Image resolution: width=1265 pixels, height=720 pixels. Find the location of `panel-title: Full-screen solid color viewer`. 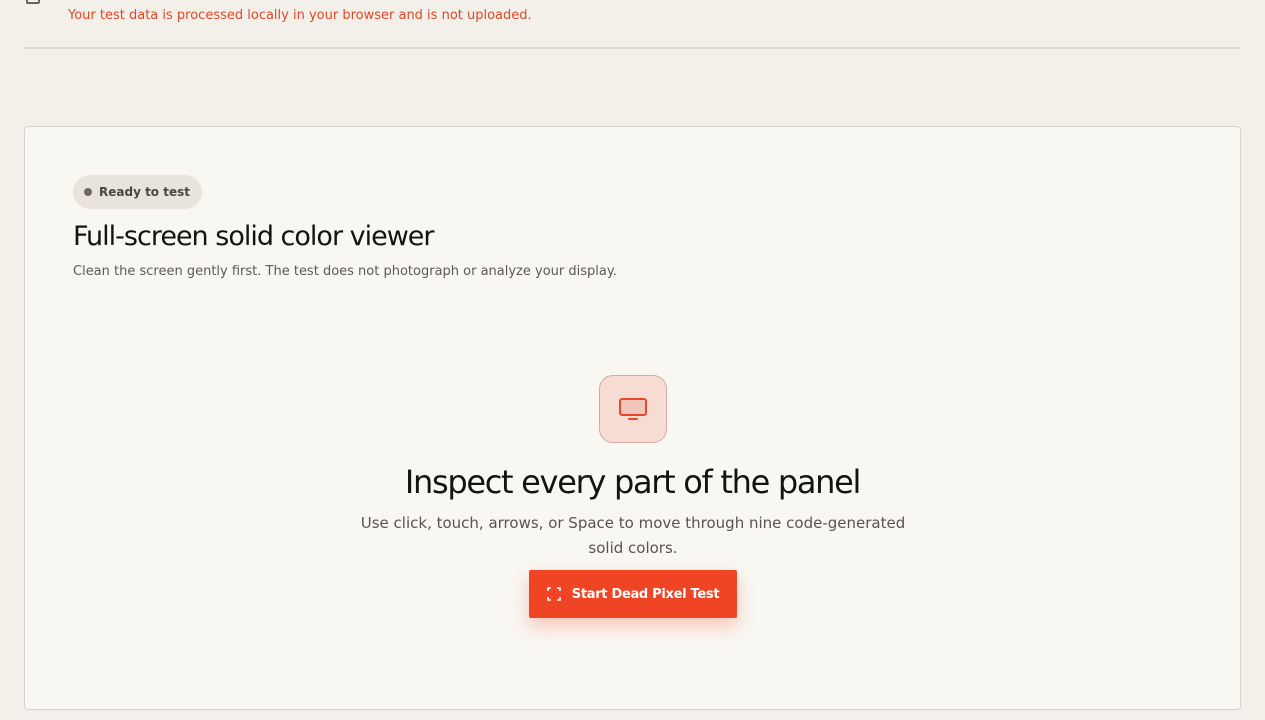

panel-title: Full-screen solid color viewer is located at coordinates (254, 236).